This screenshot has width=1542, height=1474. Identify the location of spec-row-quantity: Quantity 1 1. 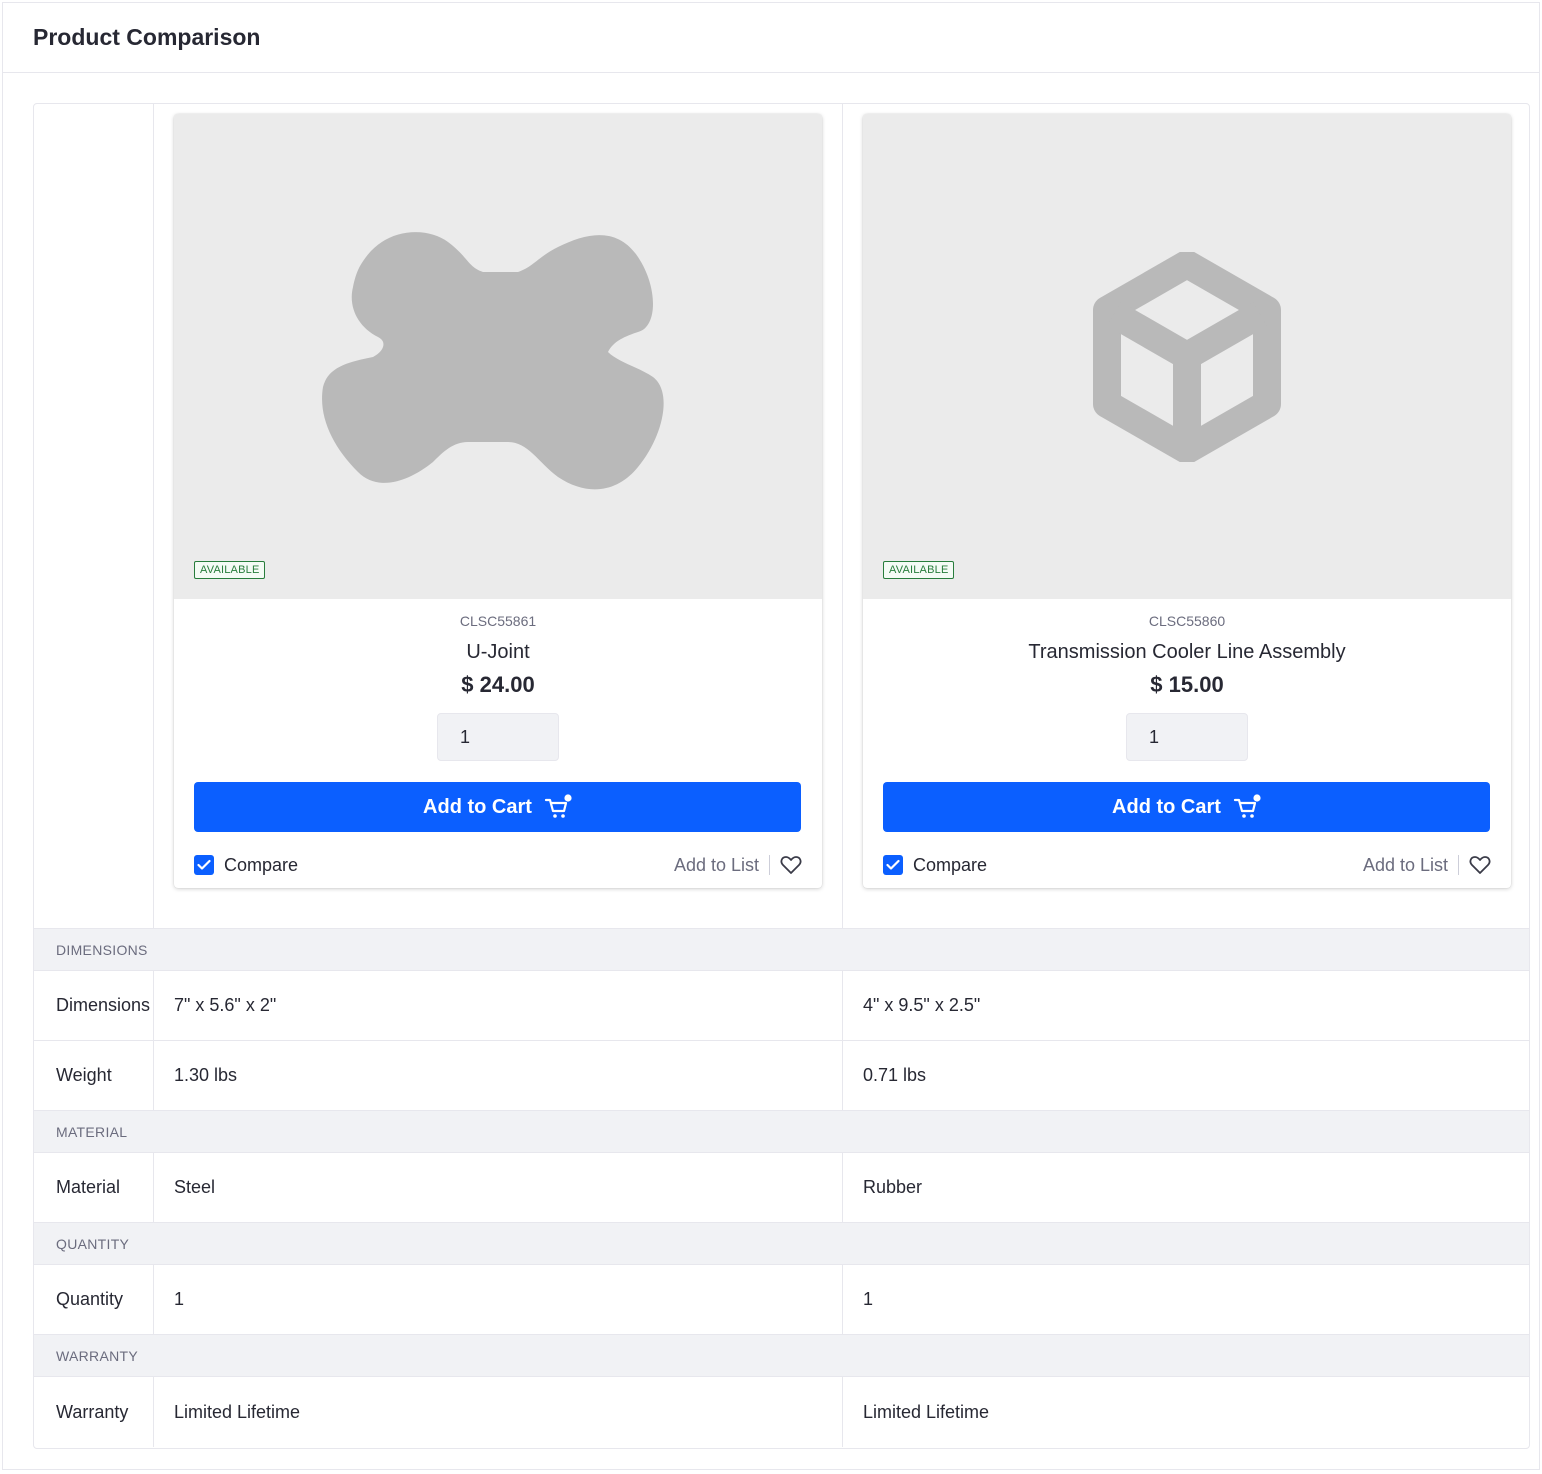
(781, 1300).